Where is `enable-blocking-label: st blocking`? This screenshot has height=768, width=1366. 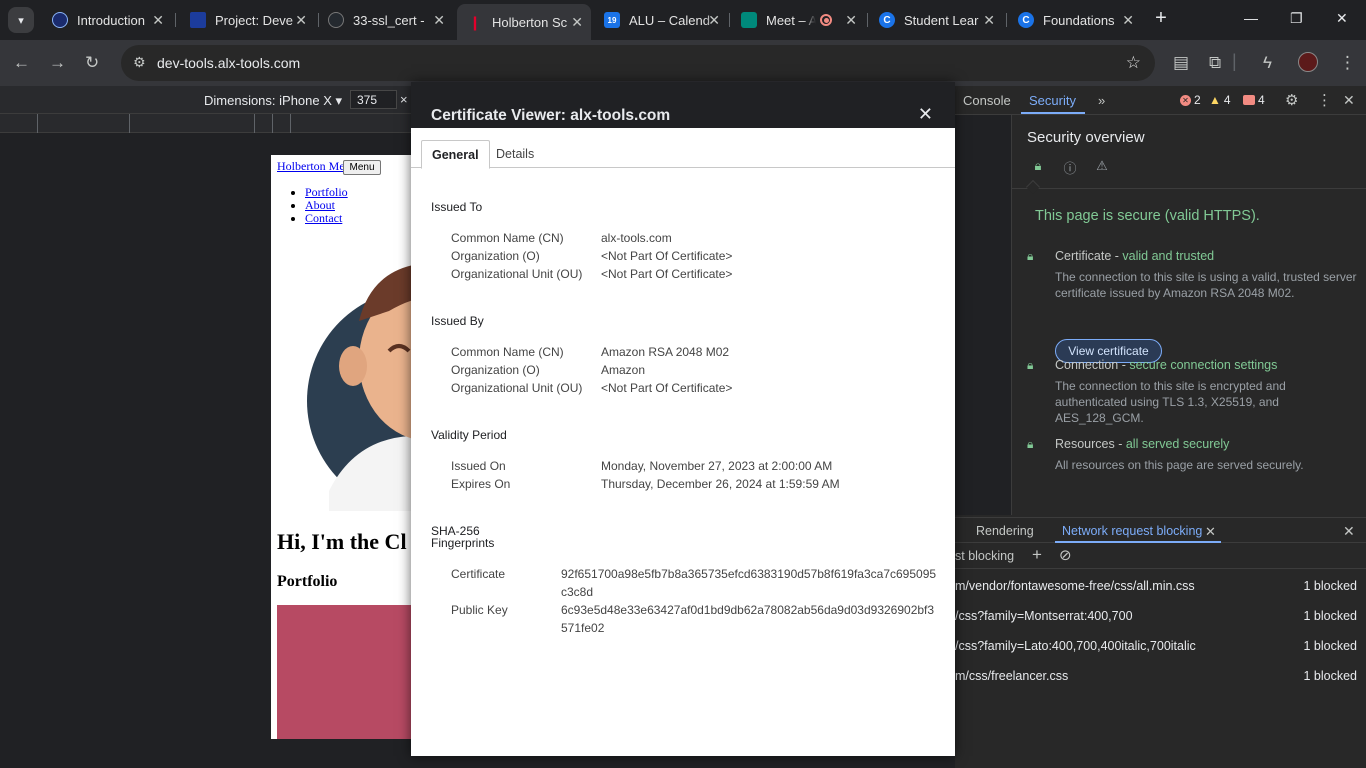 enable-blocking-label: st blocking is located at coordinates (984, 556).